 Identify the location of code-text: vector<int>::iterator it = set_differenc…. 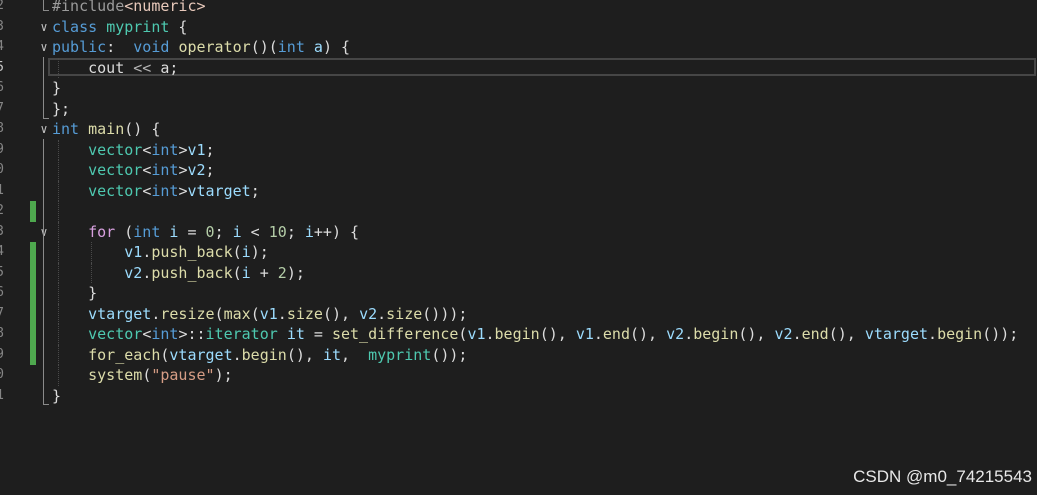
(535, 334).